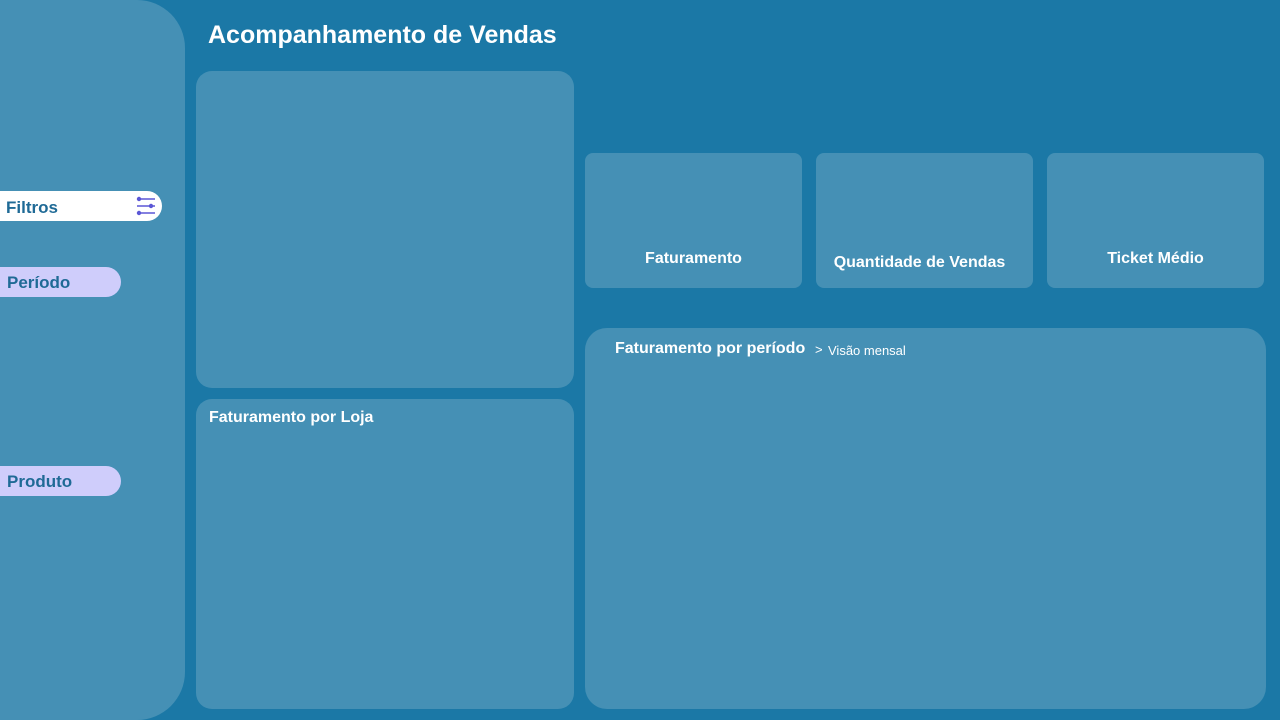 The height and width of the screenshot is (720, 1280). What do you see at coordinates (1155, 258) in the screenshot?
I see `kpi-label: Ticket Médio` at bounding box center [1155, 258].